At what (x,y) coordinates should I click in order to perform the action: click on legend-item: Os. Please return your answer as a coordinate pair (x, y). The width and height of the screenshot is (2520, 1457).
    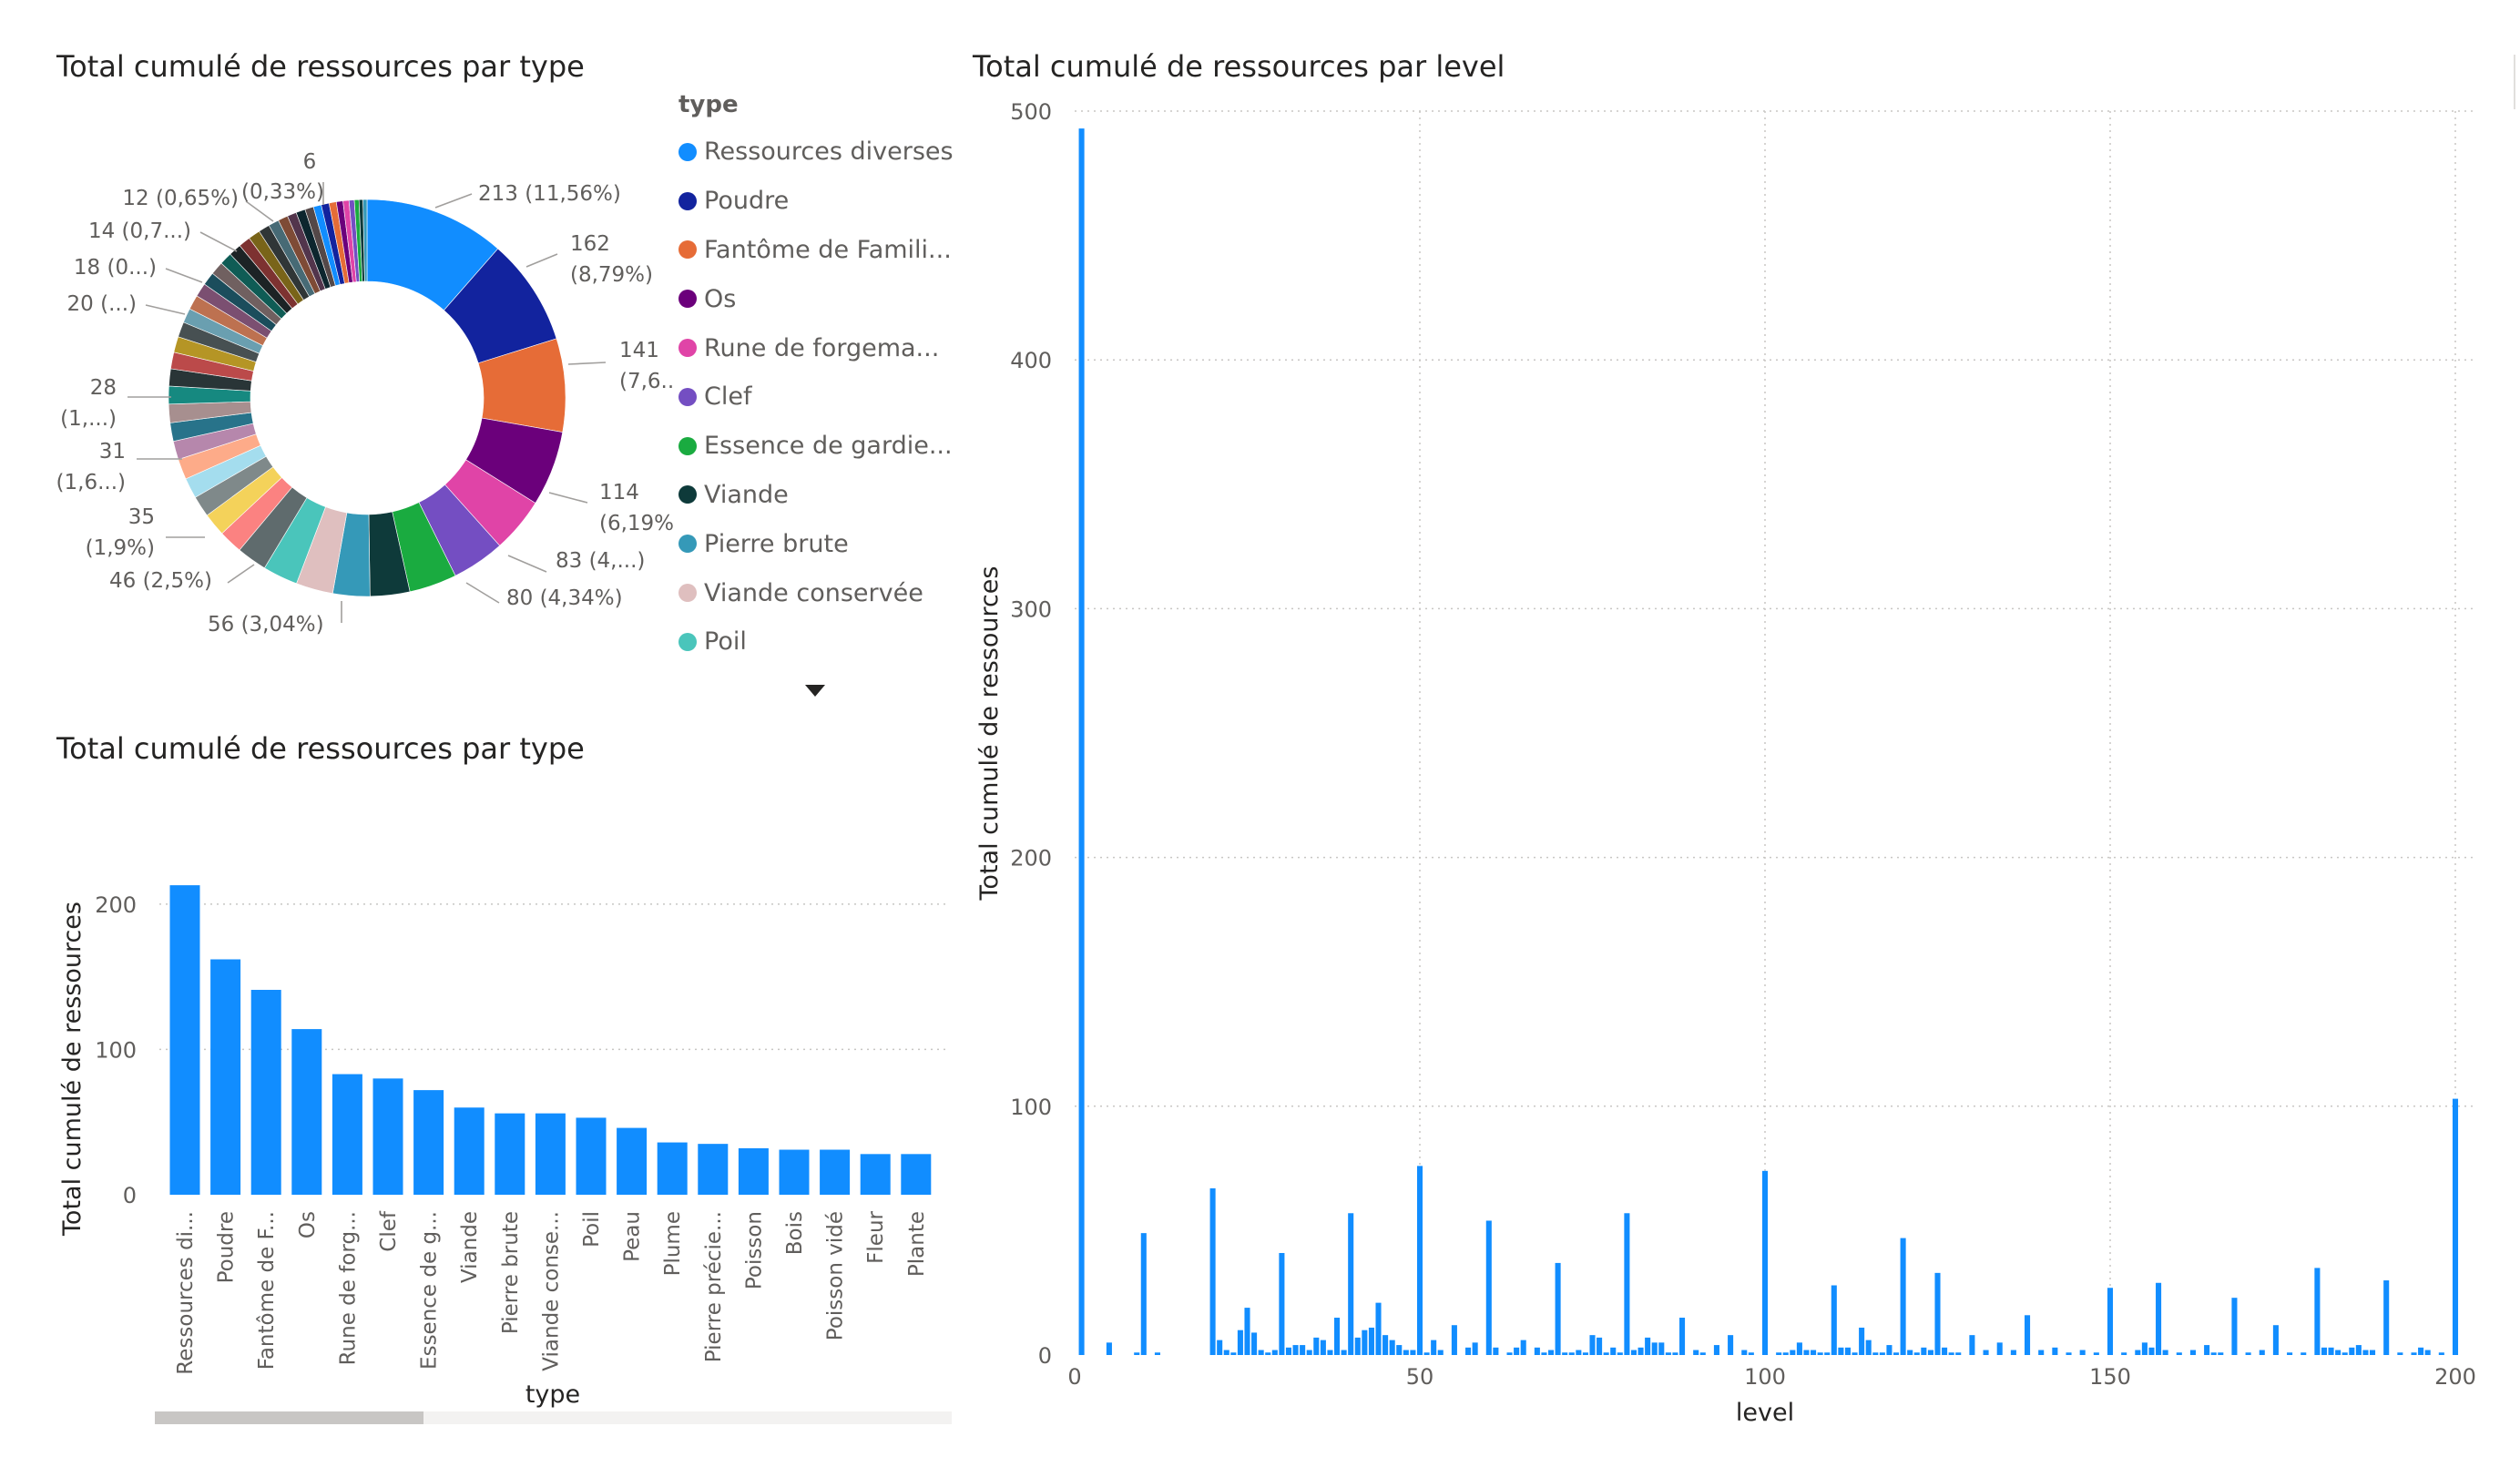
    Looking at the image, I should click on (816, 298).